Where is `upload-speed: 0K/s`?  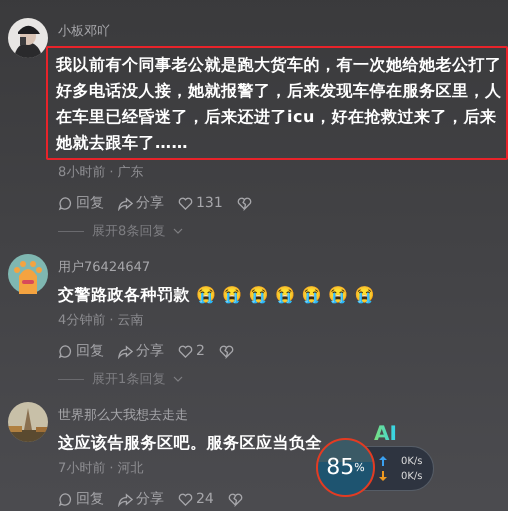 upload-speed: 0K/s is located at coordinates (411, 461).